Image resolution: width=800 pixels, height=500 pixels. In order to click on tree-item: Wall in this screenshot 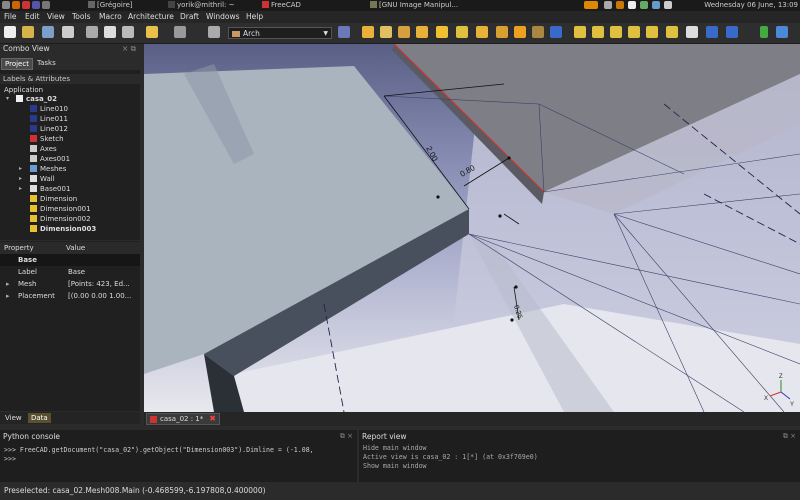, I will do `click(42, 179)`.